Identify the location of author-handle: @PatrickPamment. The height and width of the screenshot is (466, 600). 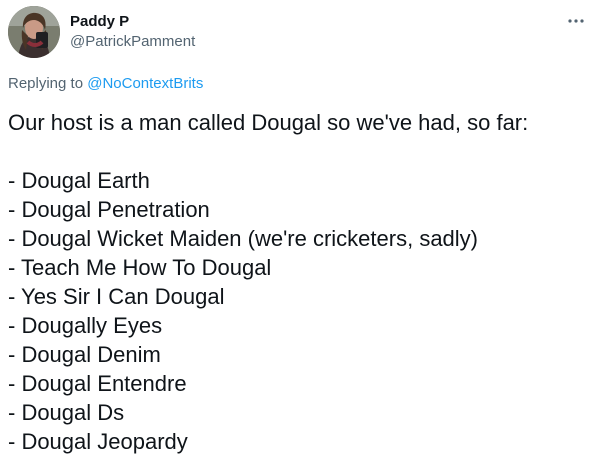
(132, 42).